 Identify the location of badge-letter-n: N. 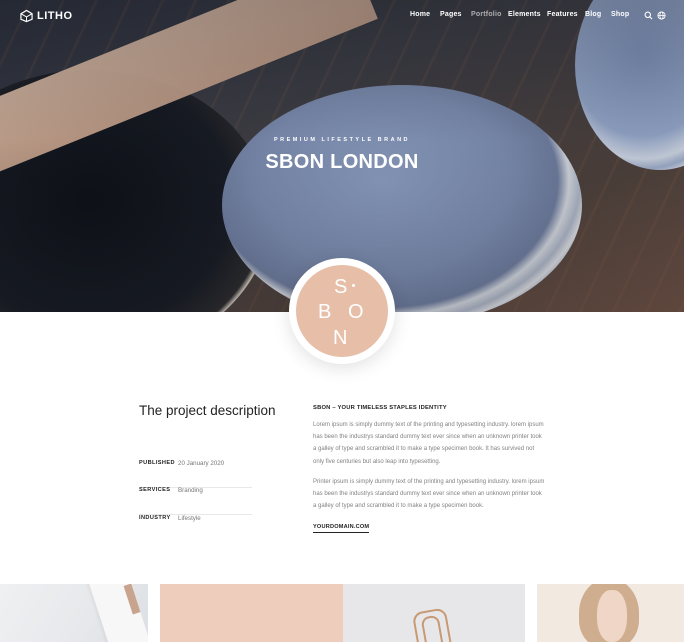
(341, 338).